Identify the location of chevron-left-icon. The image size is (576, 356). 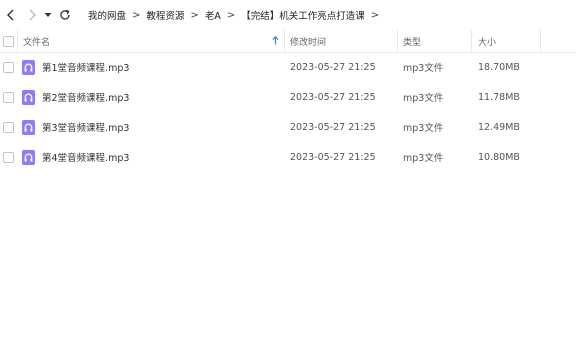
(10, 15).